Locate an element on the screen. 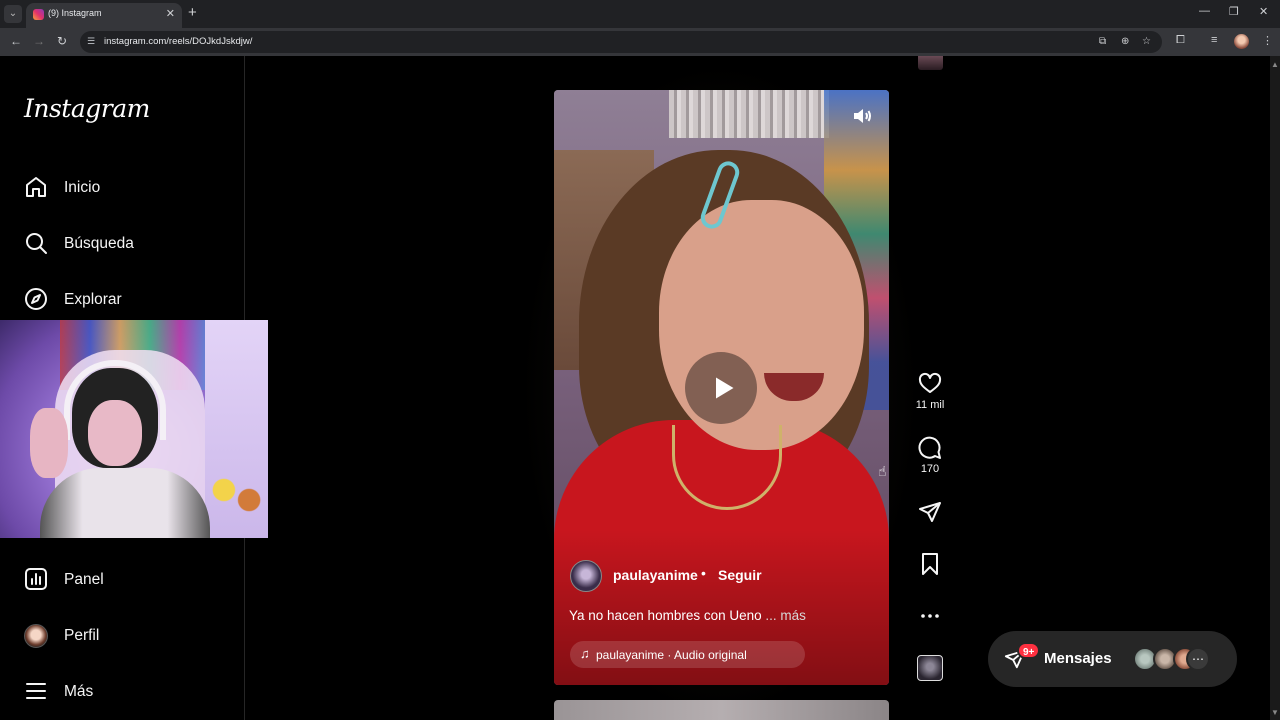  play-icon is located at coordinates (725, 388).